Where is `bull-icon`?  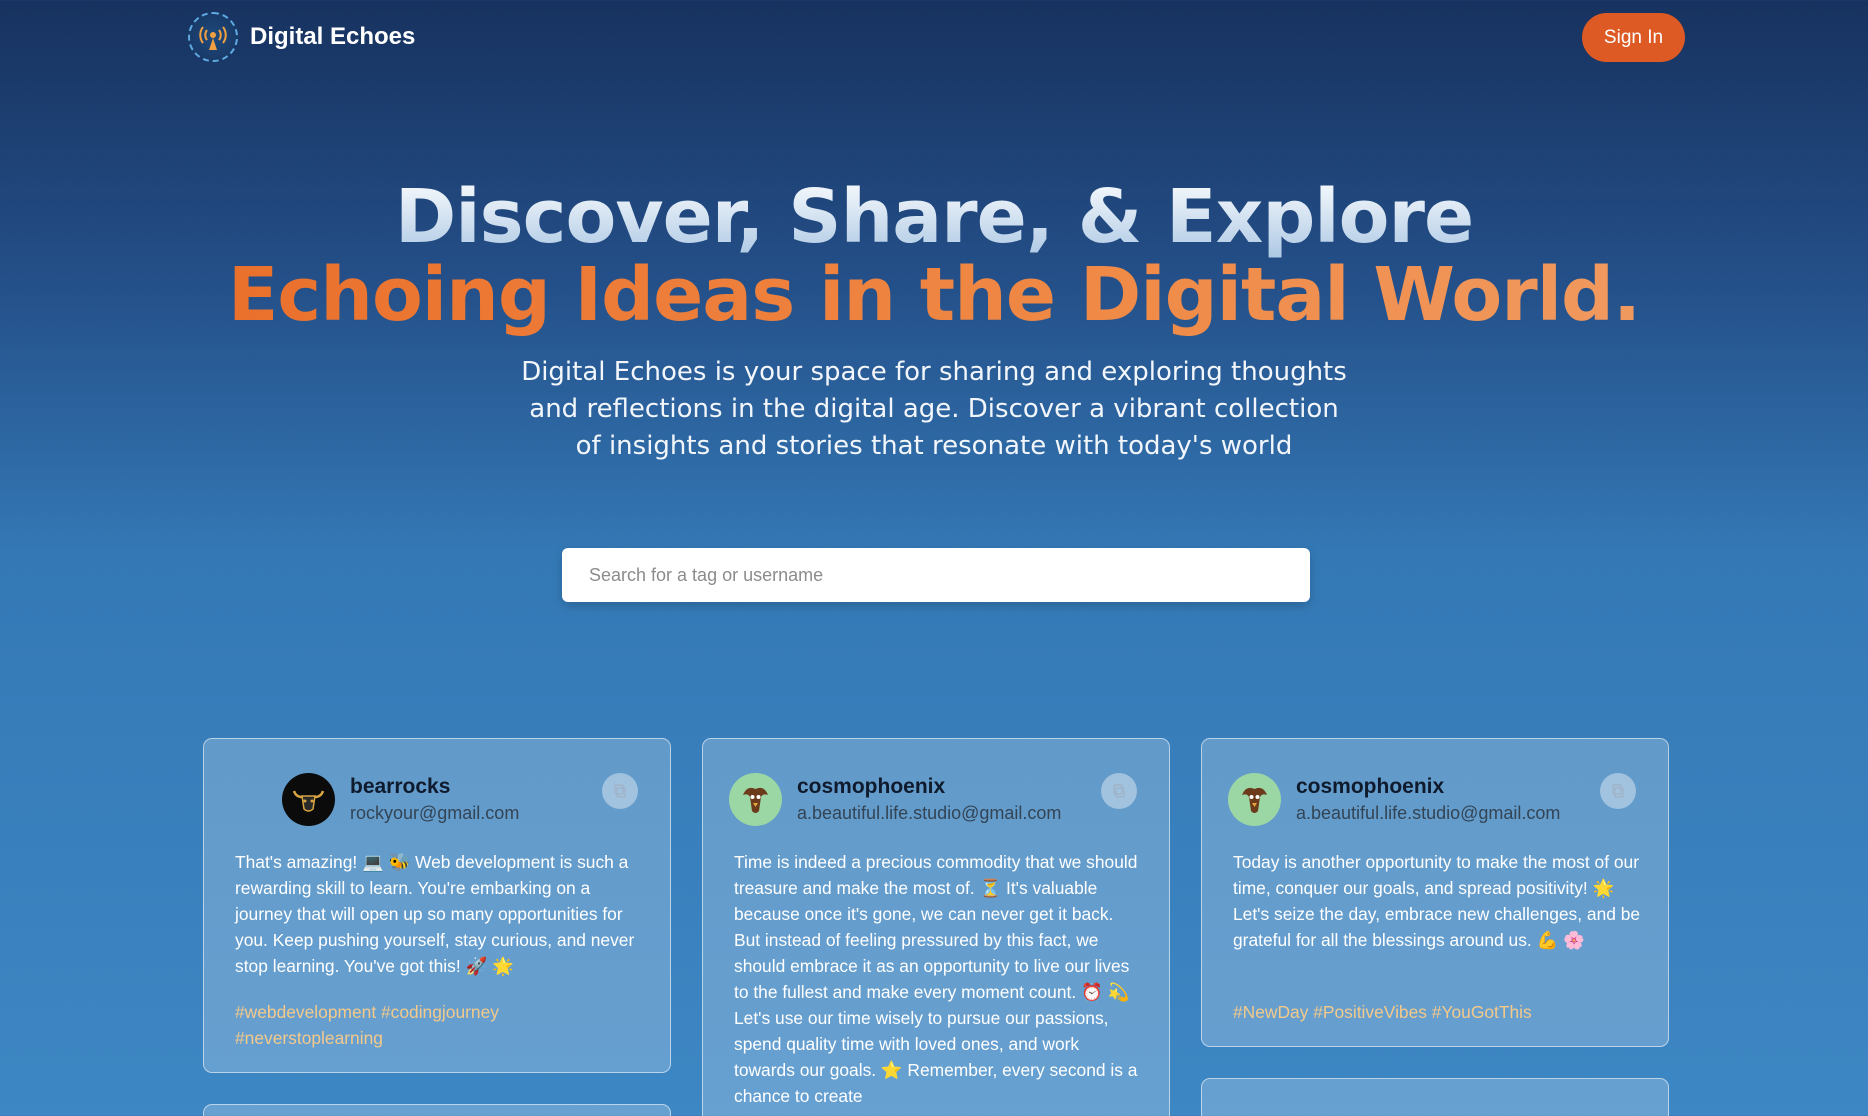 bull-icon is located at coordinates (308, 801).